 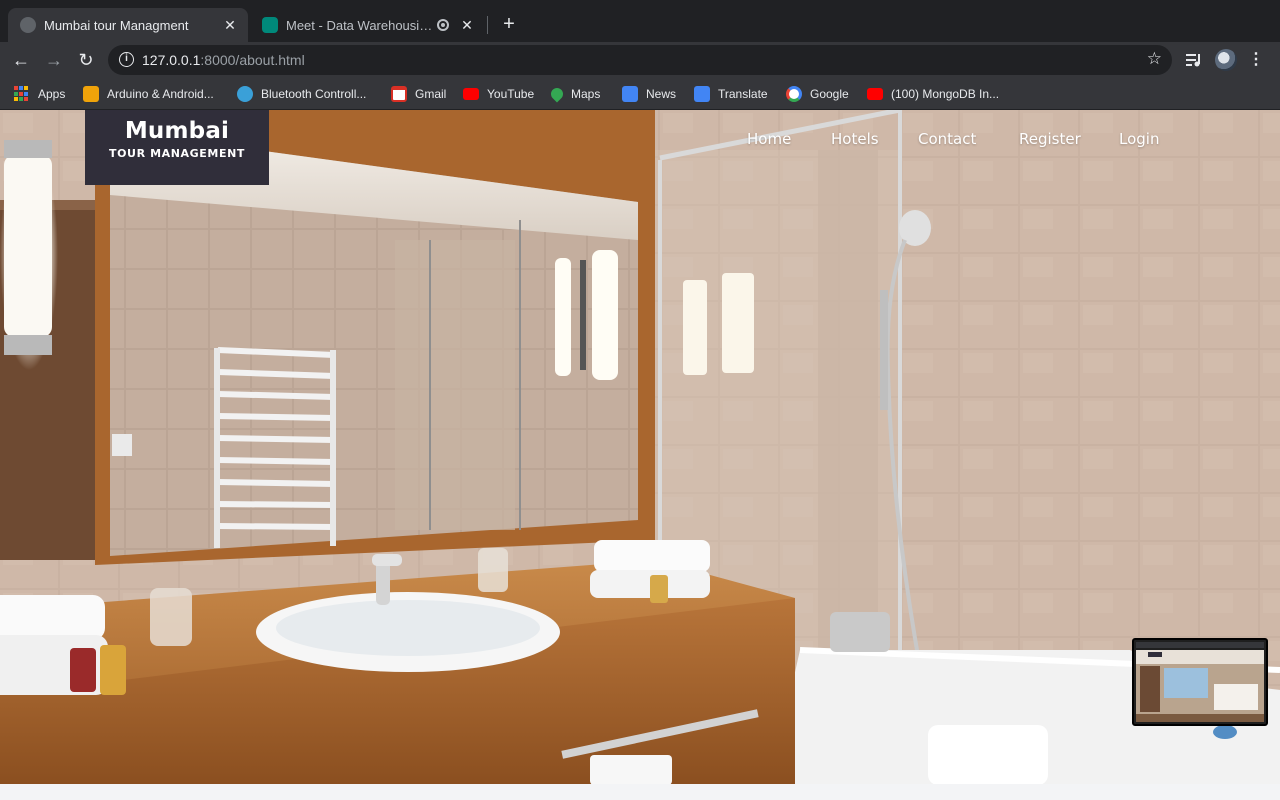 I want to click on google-icon, so click(x=794, y=94).